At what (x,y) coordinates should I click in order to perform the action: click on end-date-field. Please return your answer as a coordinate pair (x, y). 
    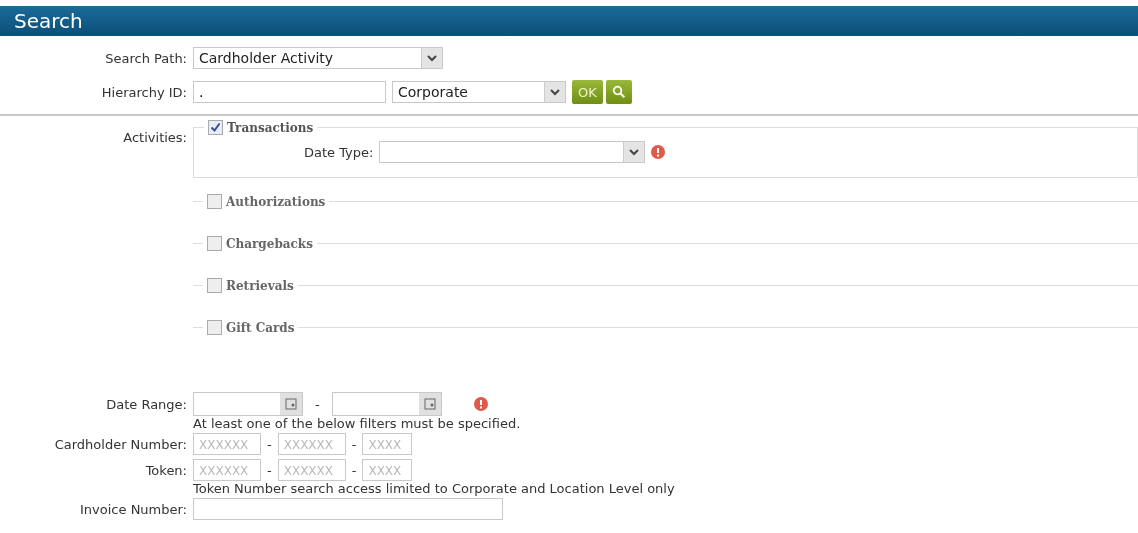
    Looking at the image, I should click on (386, 404).